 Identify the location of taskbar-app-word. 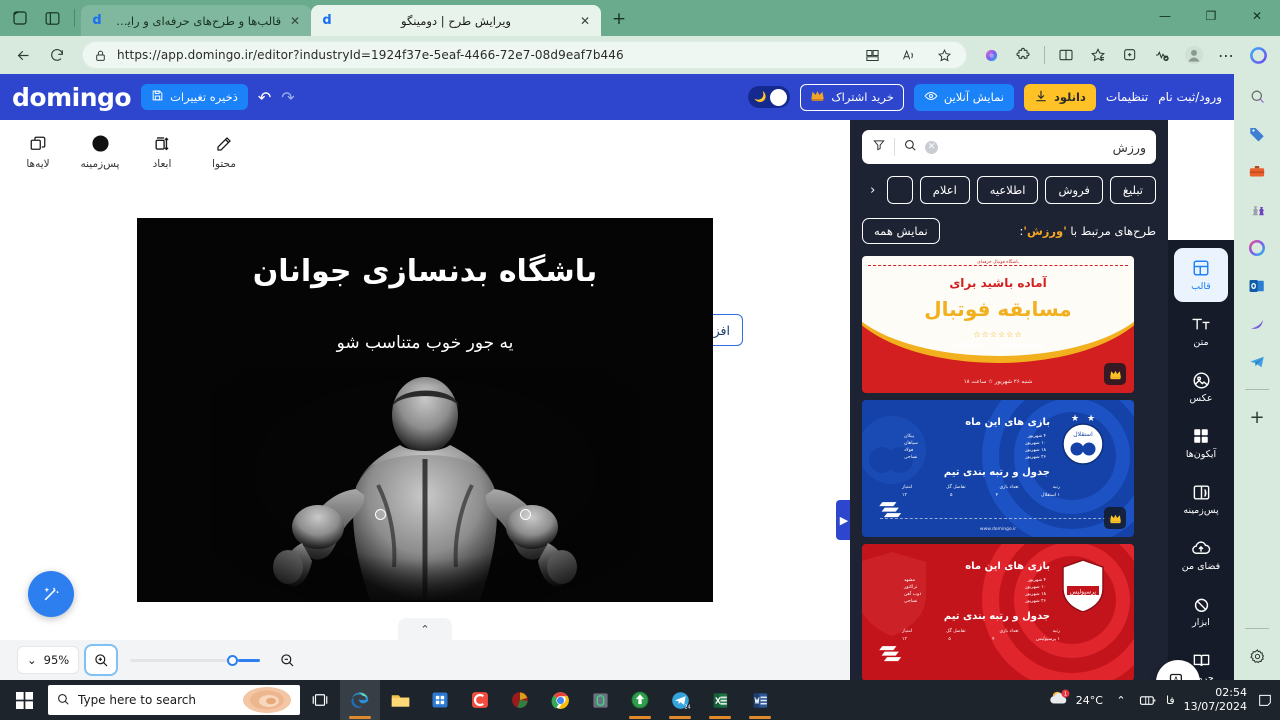
(760, 700).